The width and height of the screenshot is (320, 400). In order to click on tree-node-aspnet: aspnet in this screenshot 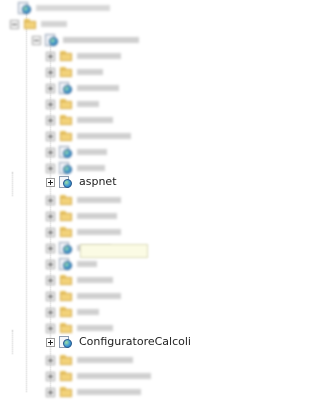, I will do `click(82, 182)`.